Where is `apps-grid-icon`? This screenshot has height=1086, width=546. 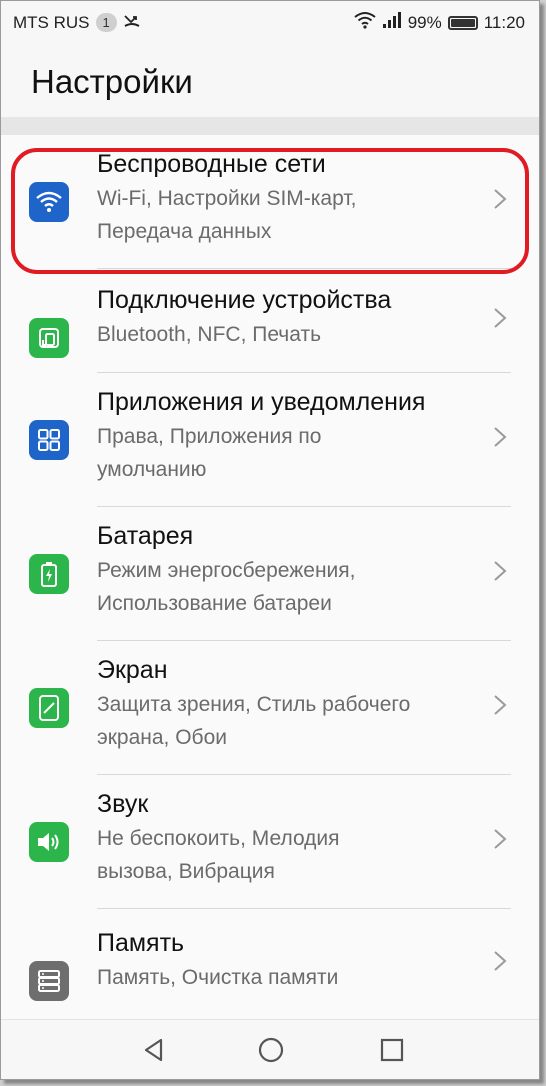
apps-grid-icon is located at coordinates (49, 440).